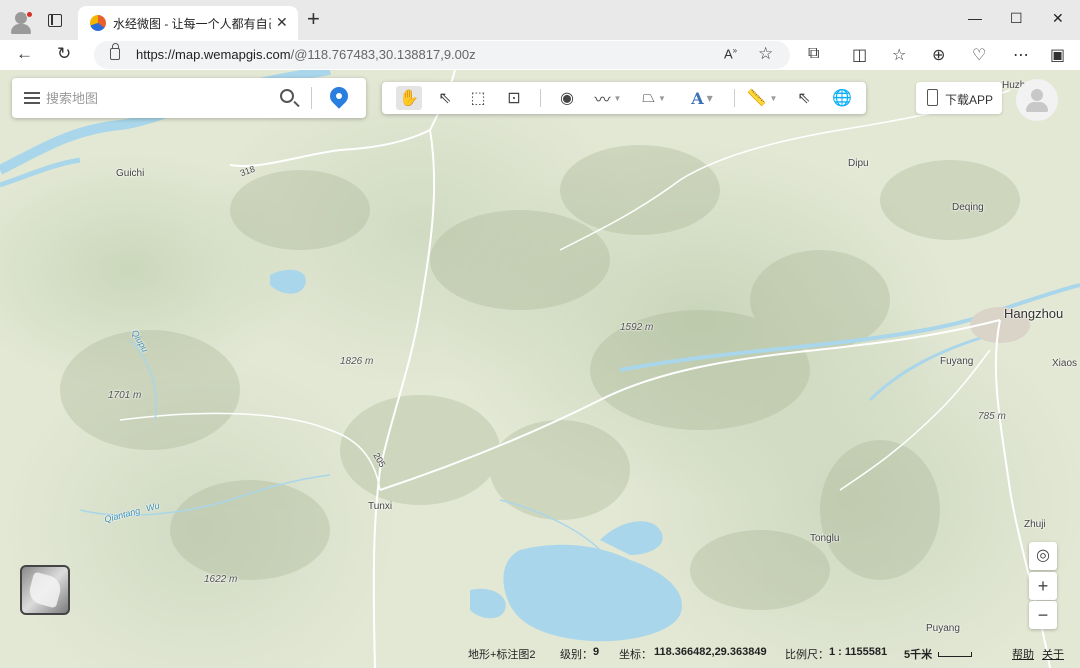  Describe the element at coordinates (1043, 556) in the screenshot. I see `locate-me-icon: ◎` at that location.